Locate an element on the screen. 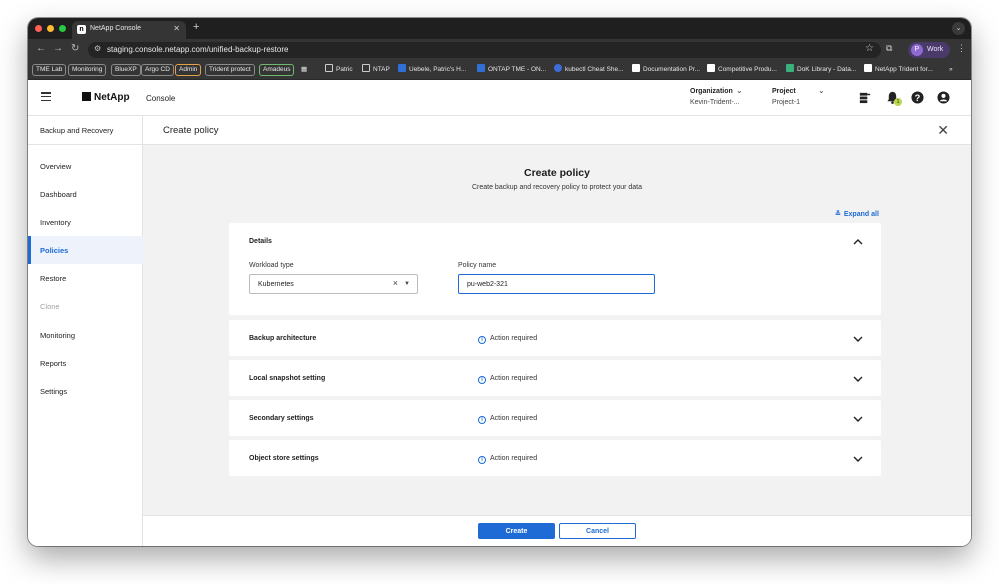 This screenshot has height=584, width=999. clear-icon: × is located at coordinates (395, 283).